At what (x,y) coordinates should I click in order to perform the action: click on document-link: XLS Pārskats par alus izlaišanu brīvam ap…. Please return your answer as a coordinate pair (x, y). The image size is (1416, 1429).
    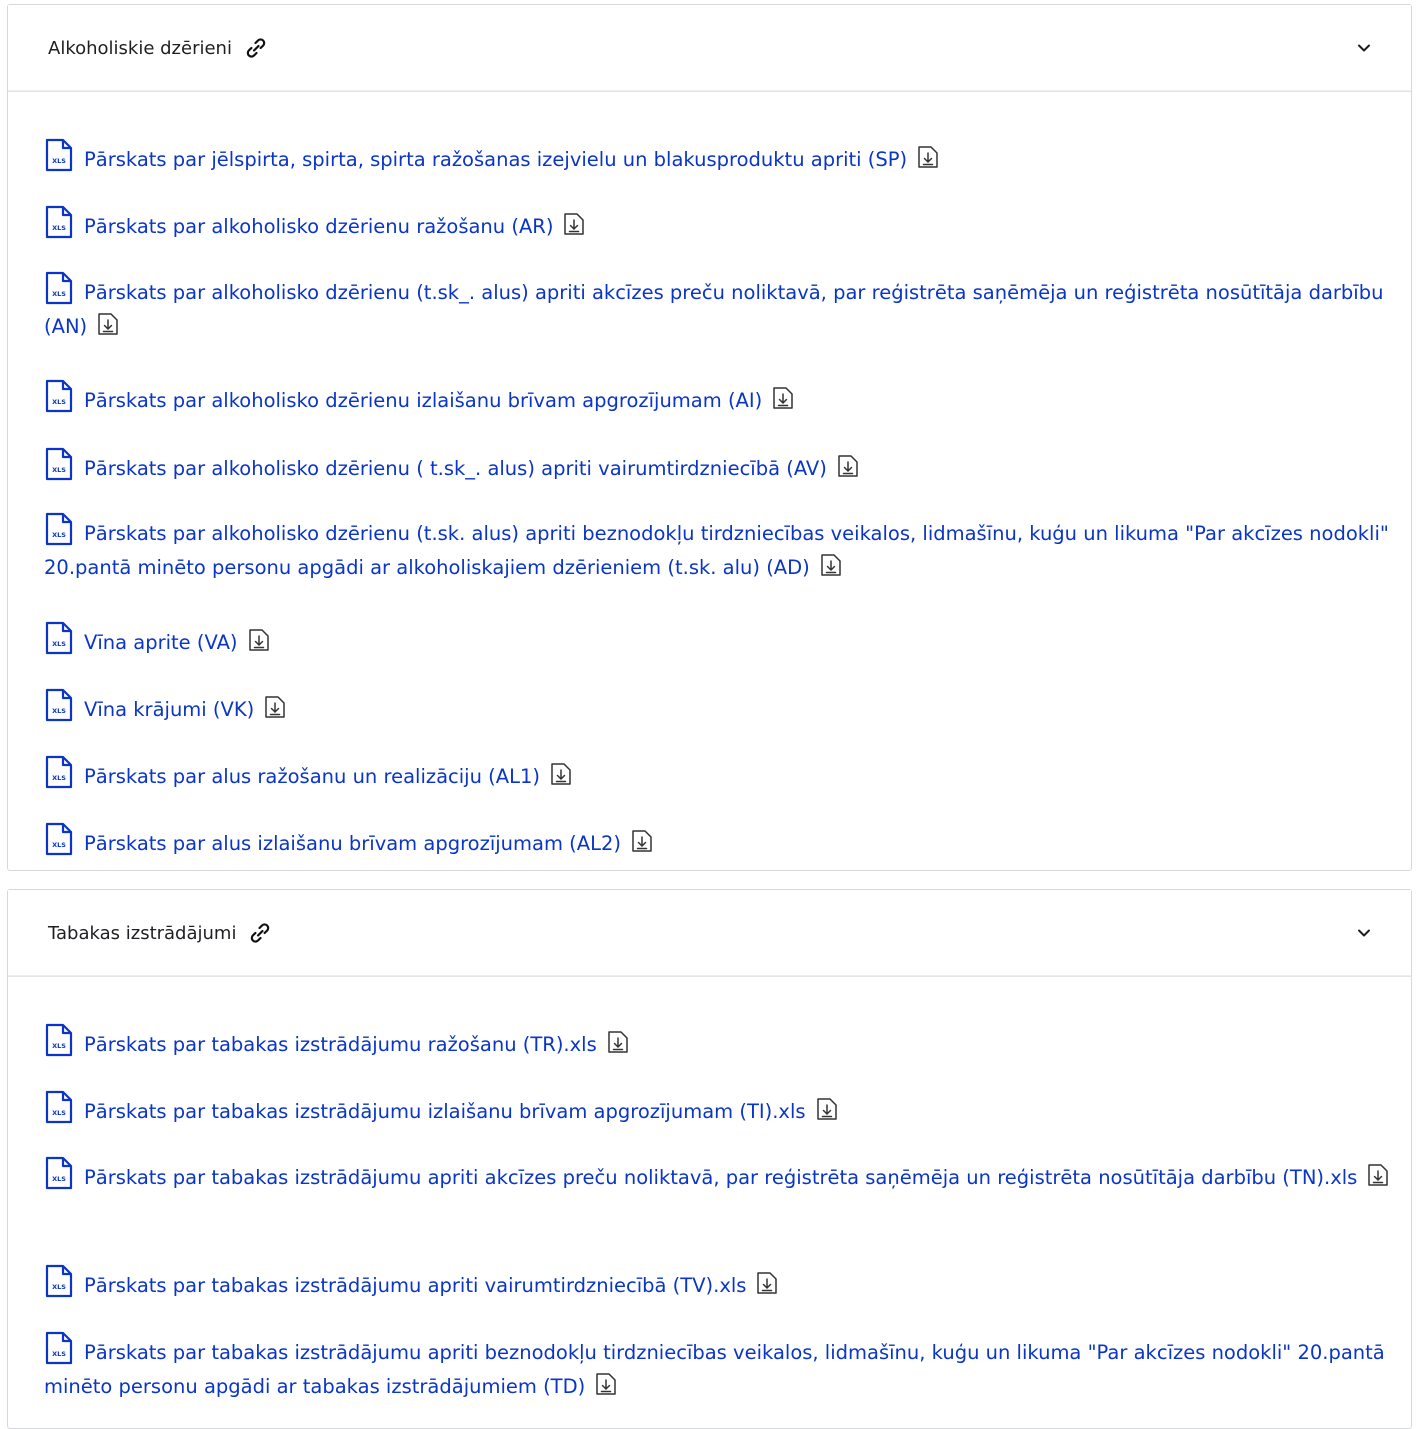
    Looking at the image, I should click on (727, 841).